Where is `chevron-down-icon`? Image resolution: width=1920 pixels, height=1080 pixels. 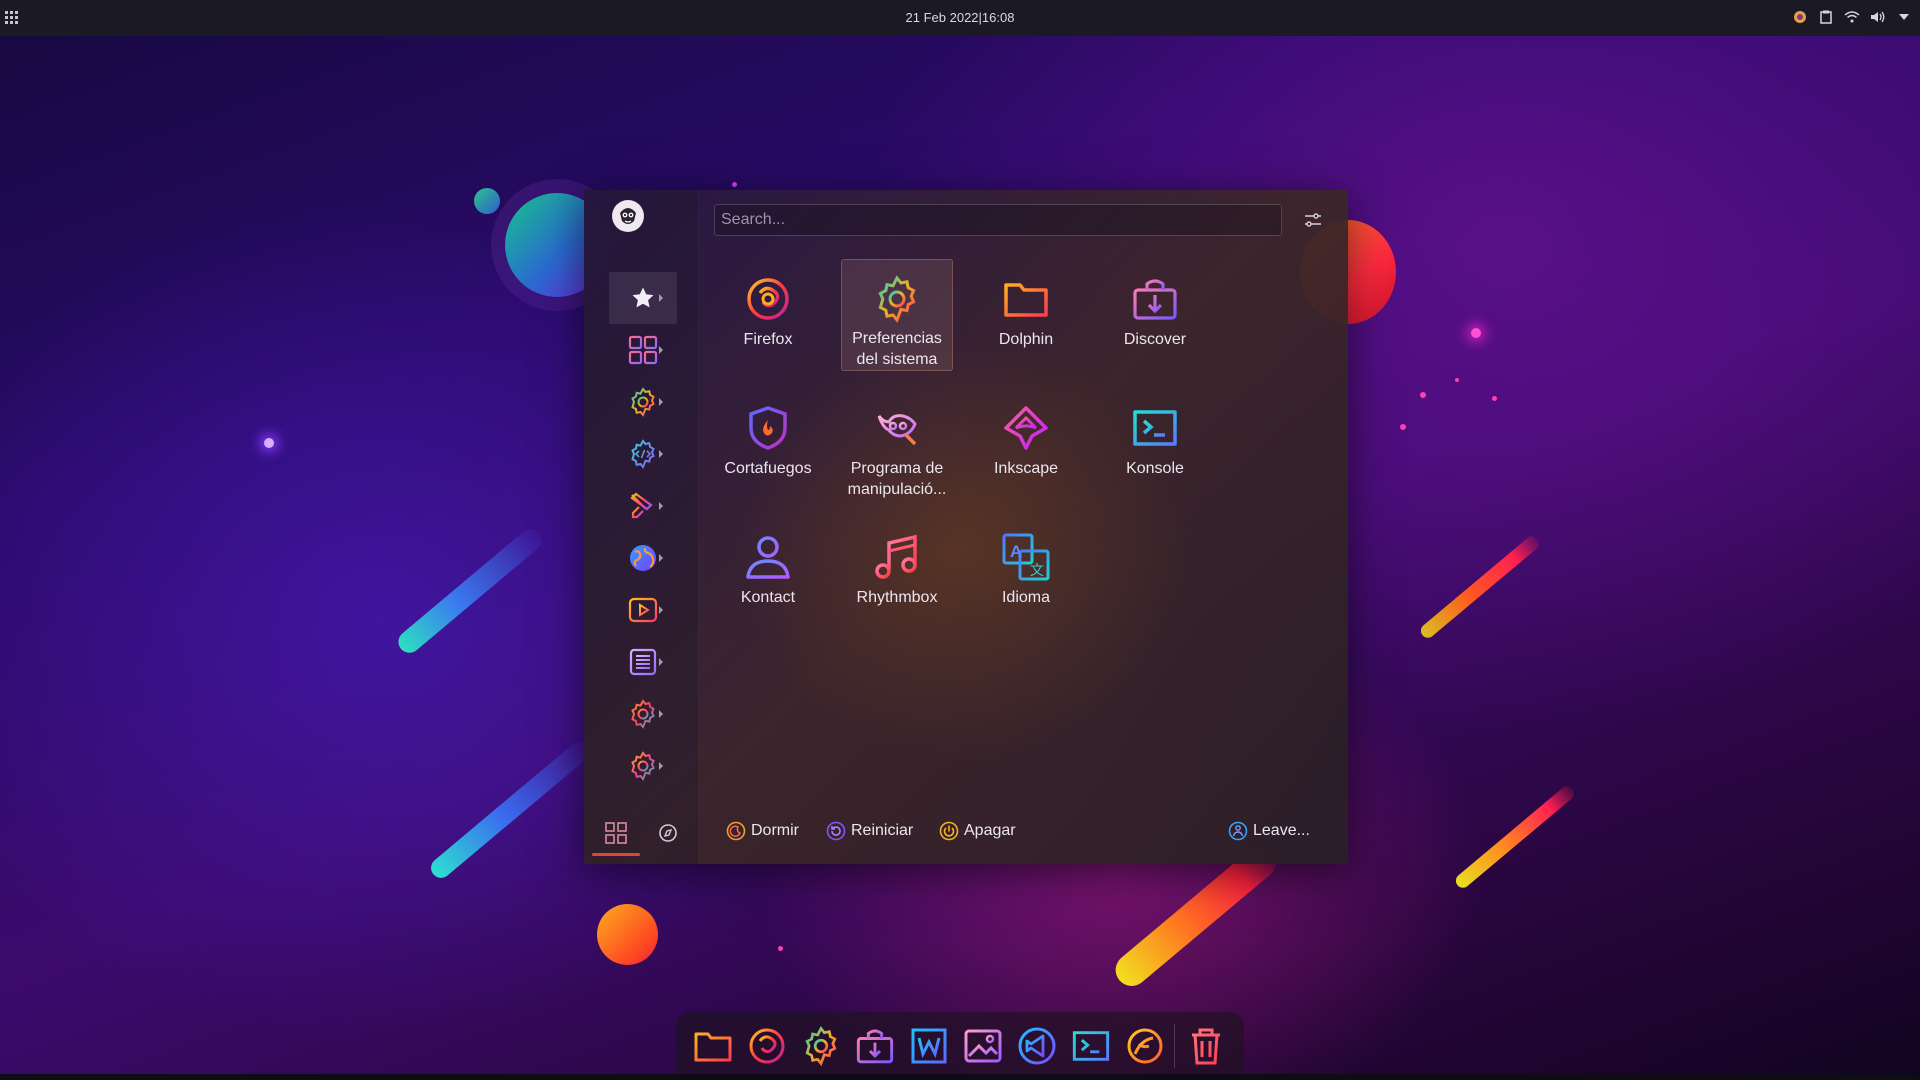 chevron-down-icon is located at coordinates (1904, 17).